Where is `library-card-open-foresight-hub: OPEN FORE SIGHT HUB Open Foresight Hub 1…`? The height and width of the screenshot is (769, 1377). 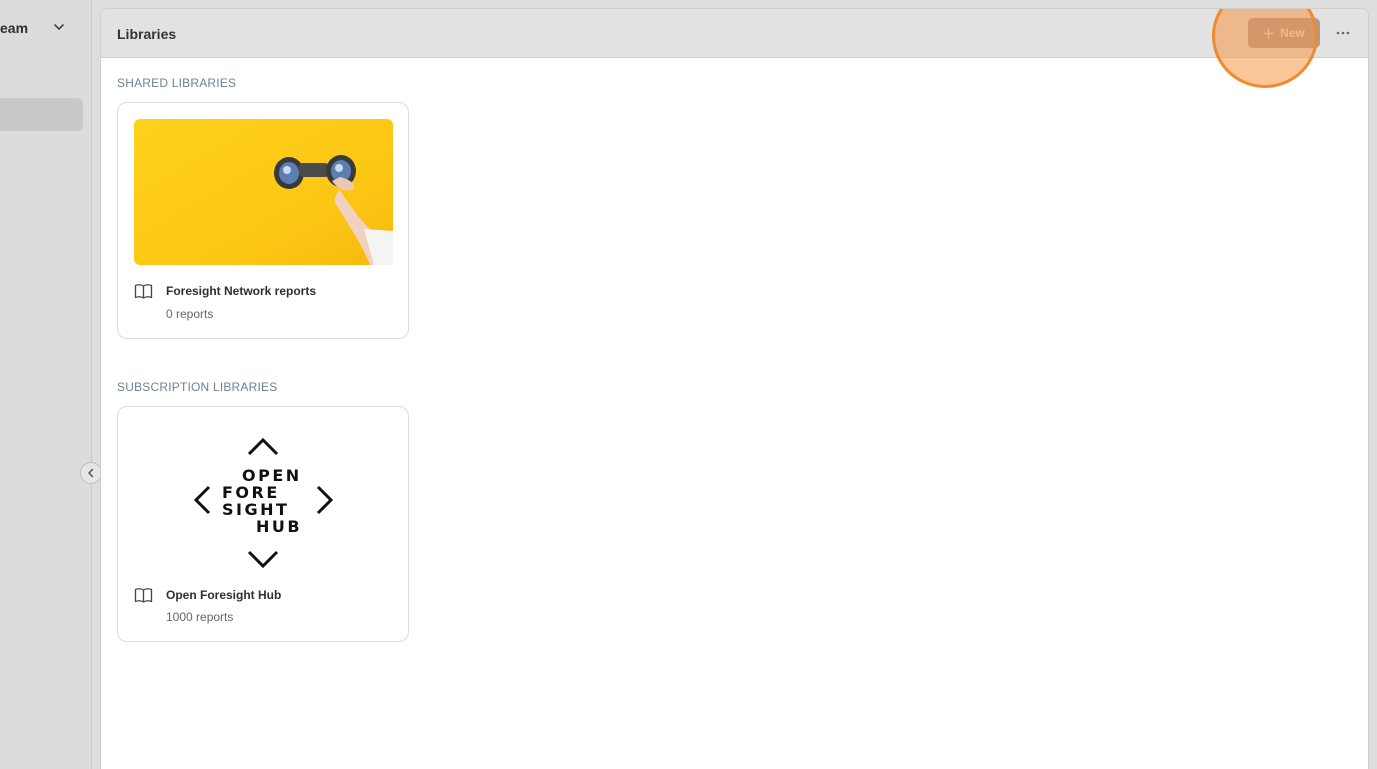
library-card-open-foresight-hub: OPEN FORE SIGHT HUB Open Foresight Hub 1… is located at coordinates (263, 524).